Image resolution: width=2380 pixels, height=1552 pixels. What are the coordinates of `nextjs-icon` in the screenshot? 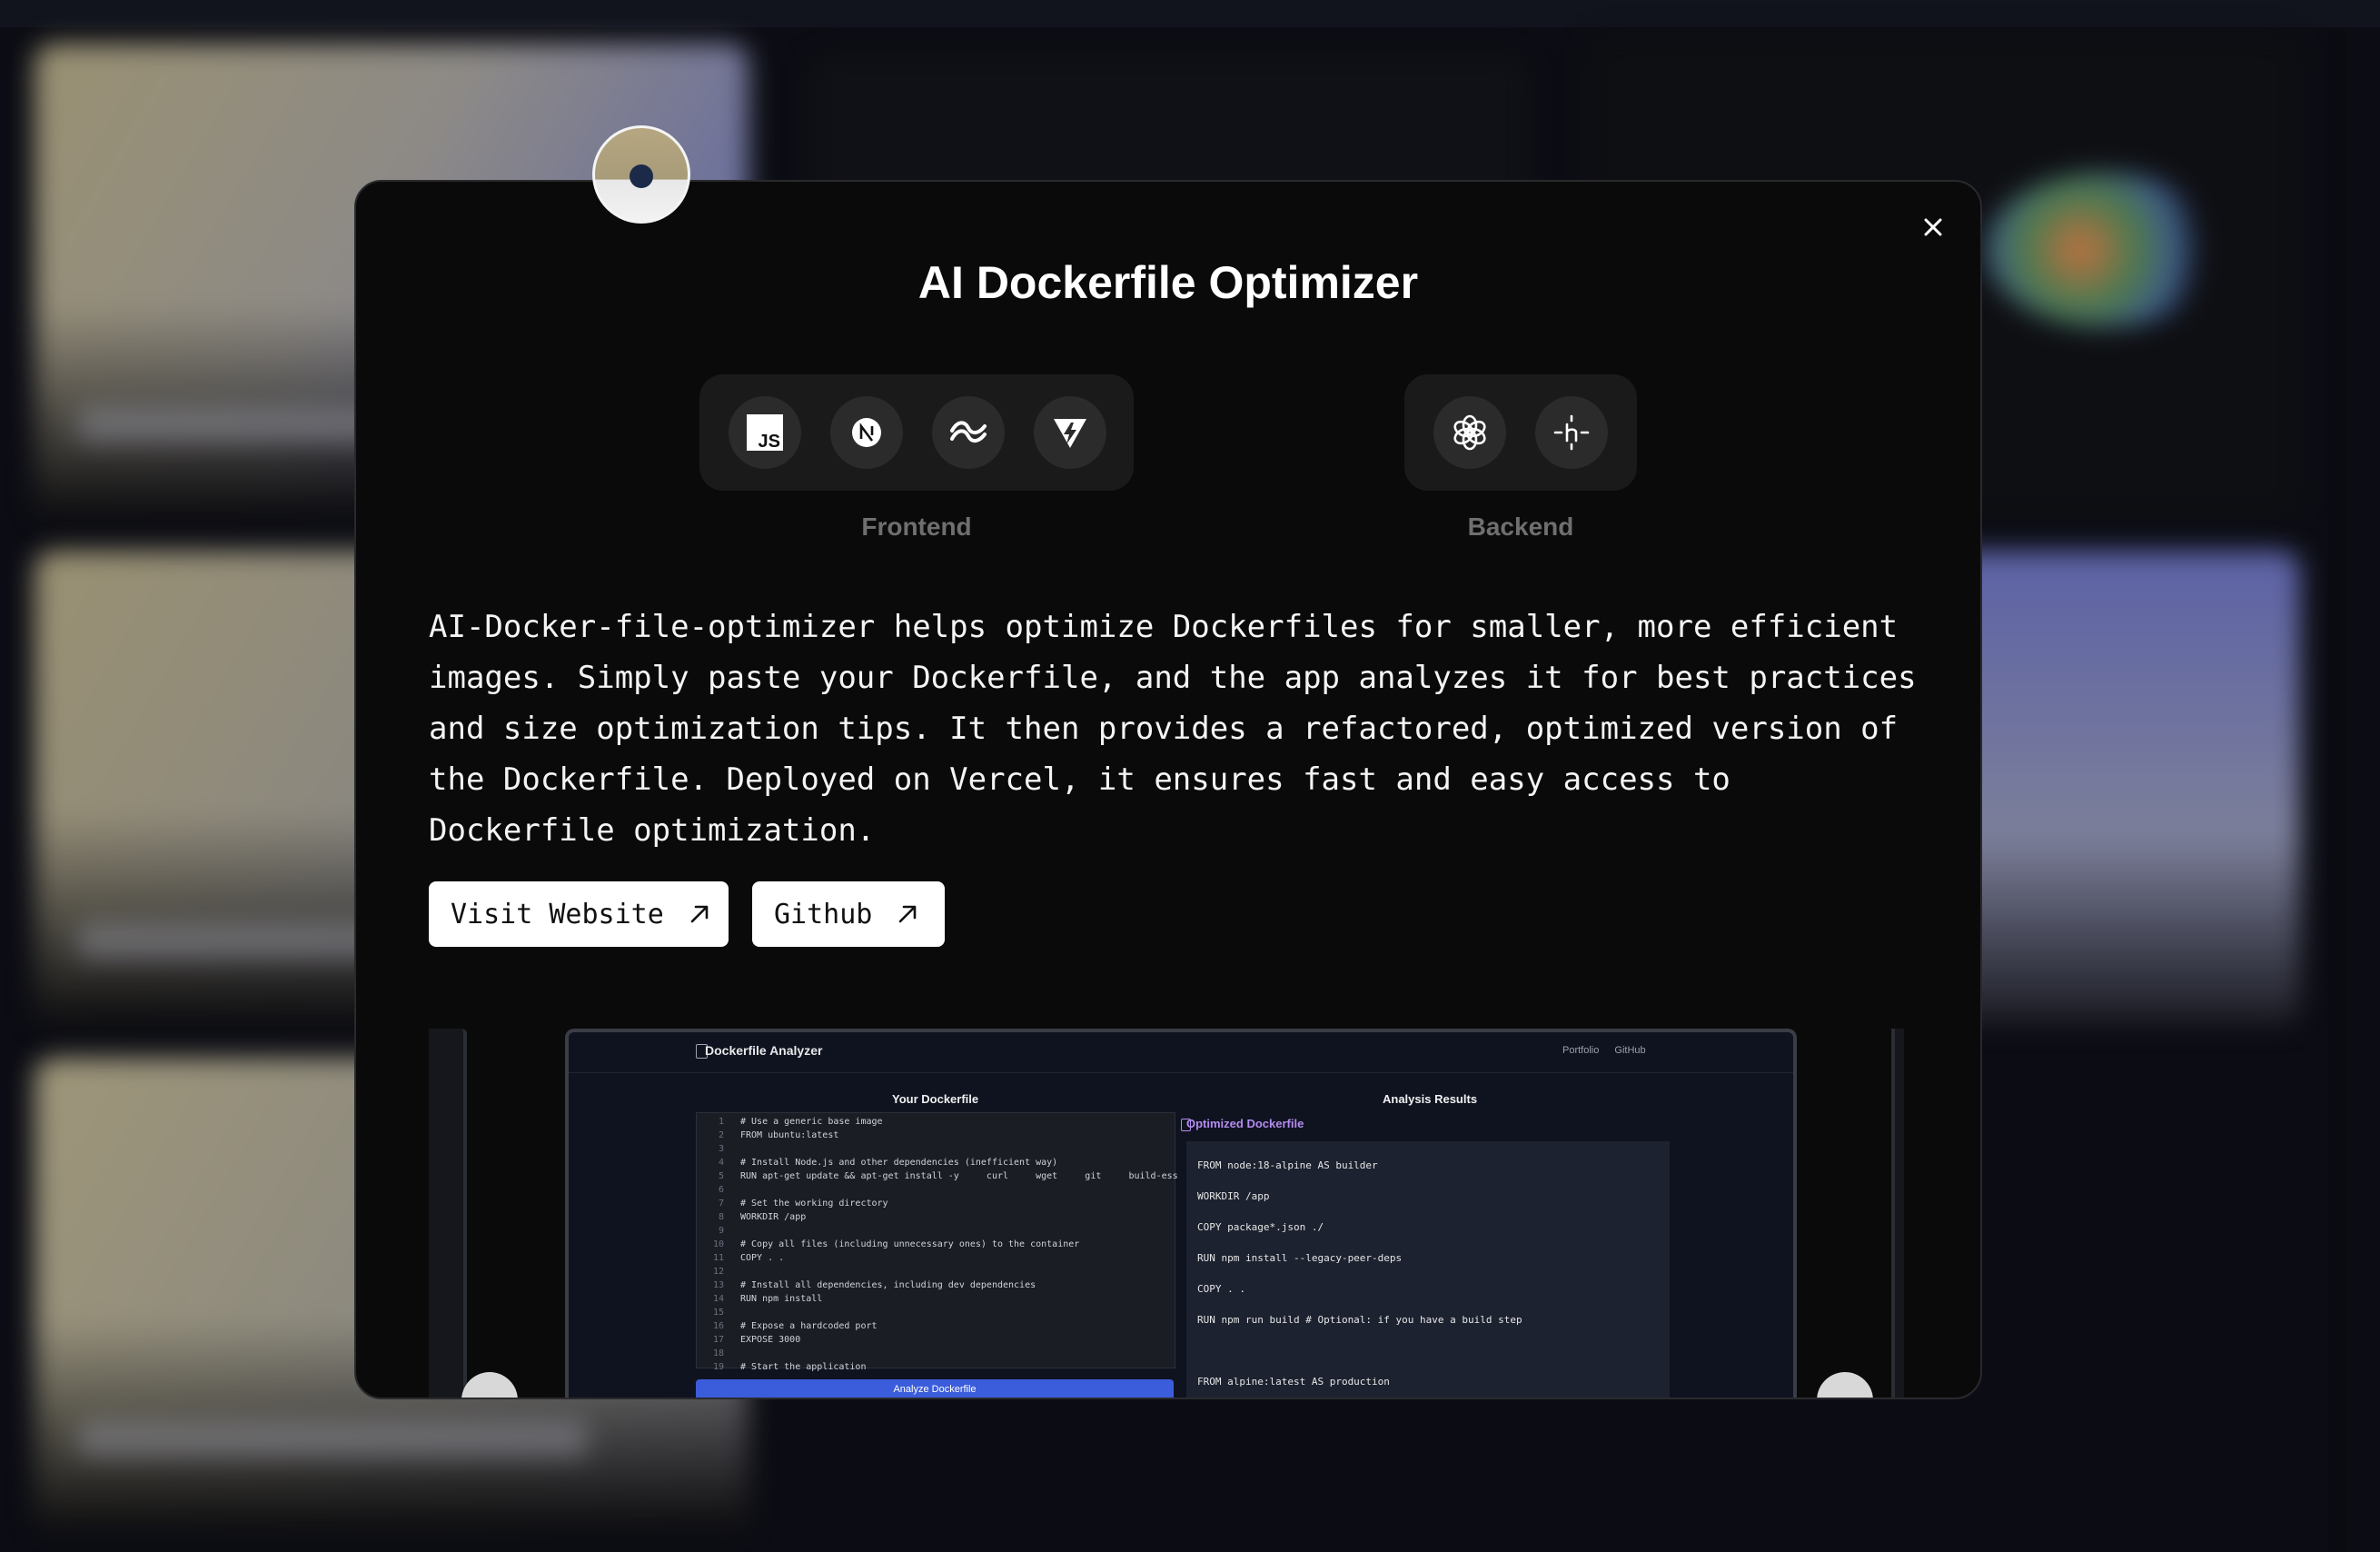 It's located at (866, 433).